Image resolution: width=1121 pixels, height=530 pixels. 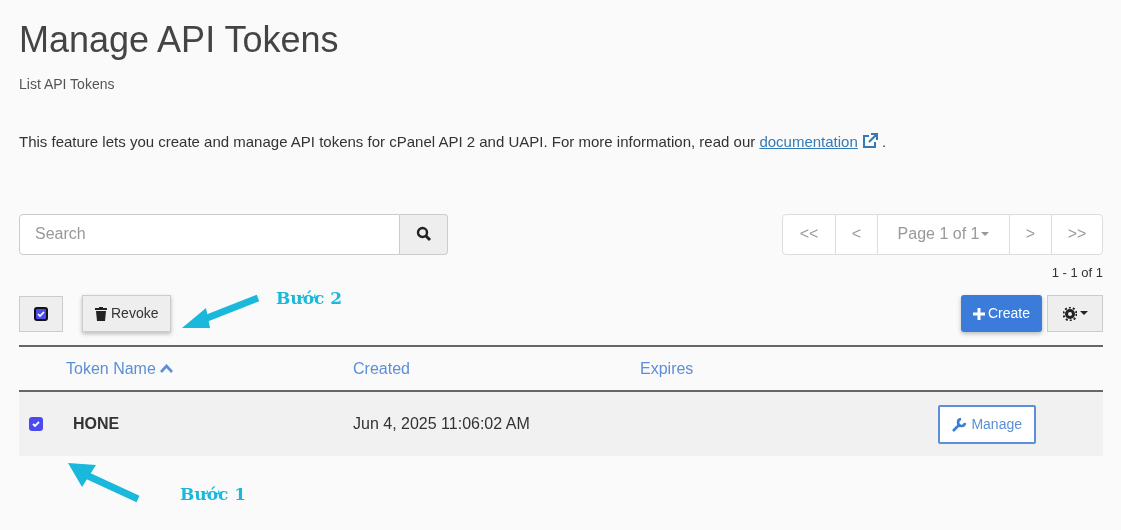 What do you see at coordinates (309, 298) in the screenshot?
I see `step-label: Bước 2` at bounding box center [309, 298].